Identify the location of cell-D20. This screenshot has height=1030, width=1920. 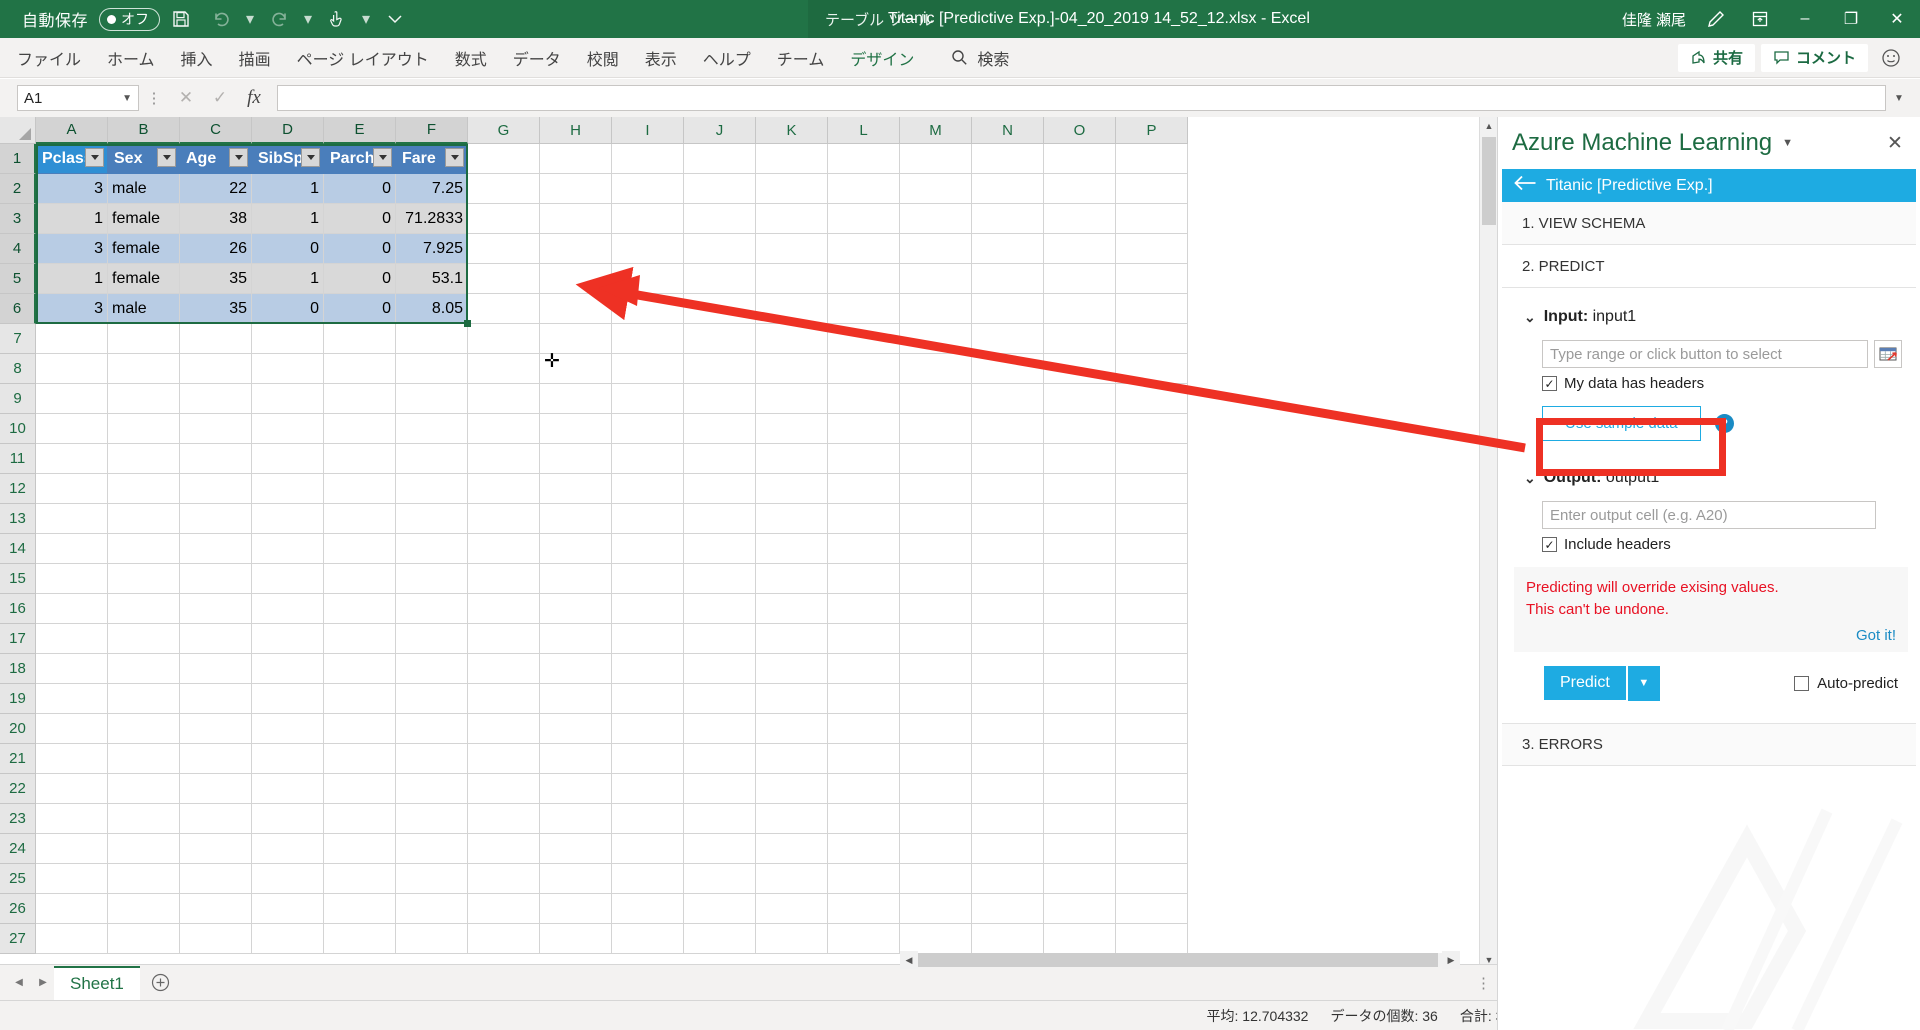
(288, 729).